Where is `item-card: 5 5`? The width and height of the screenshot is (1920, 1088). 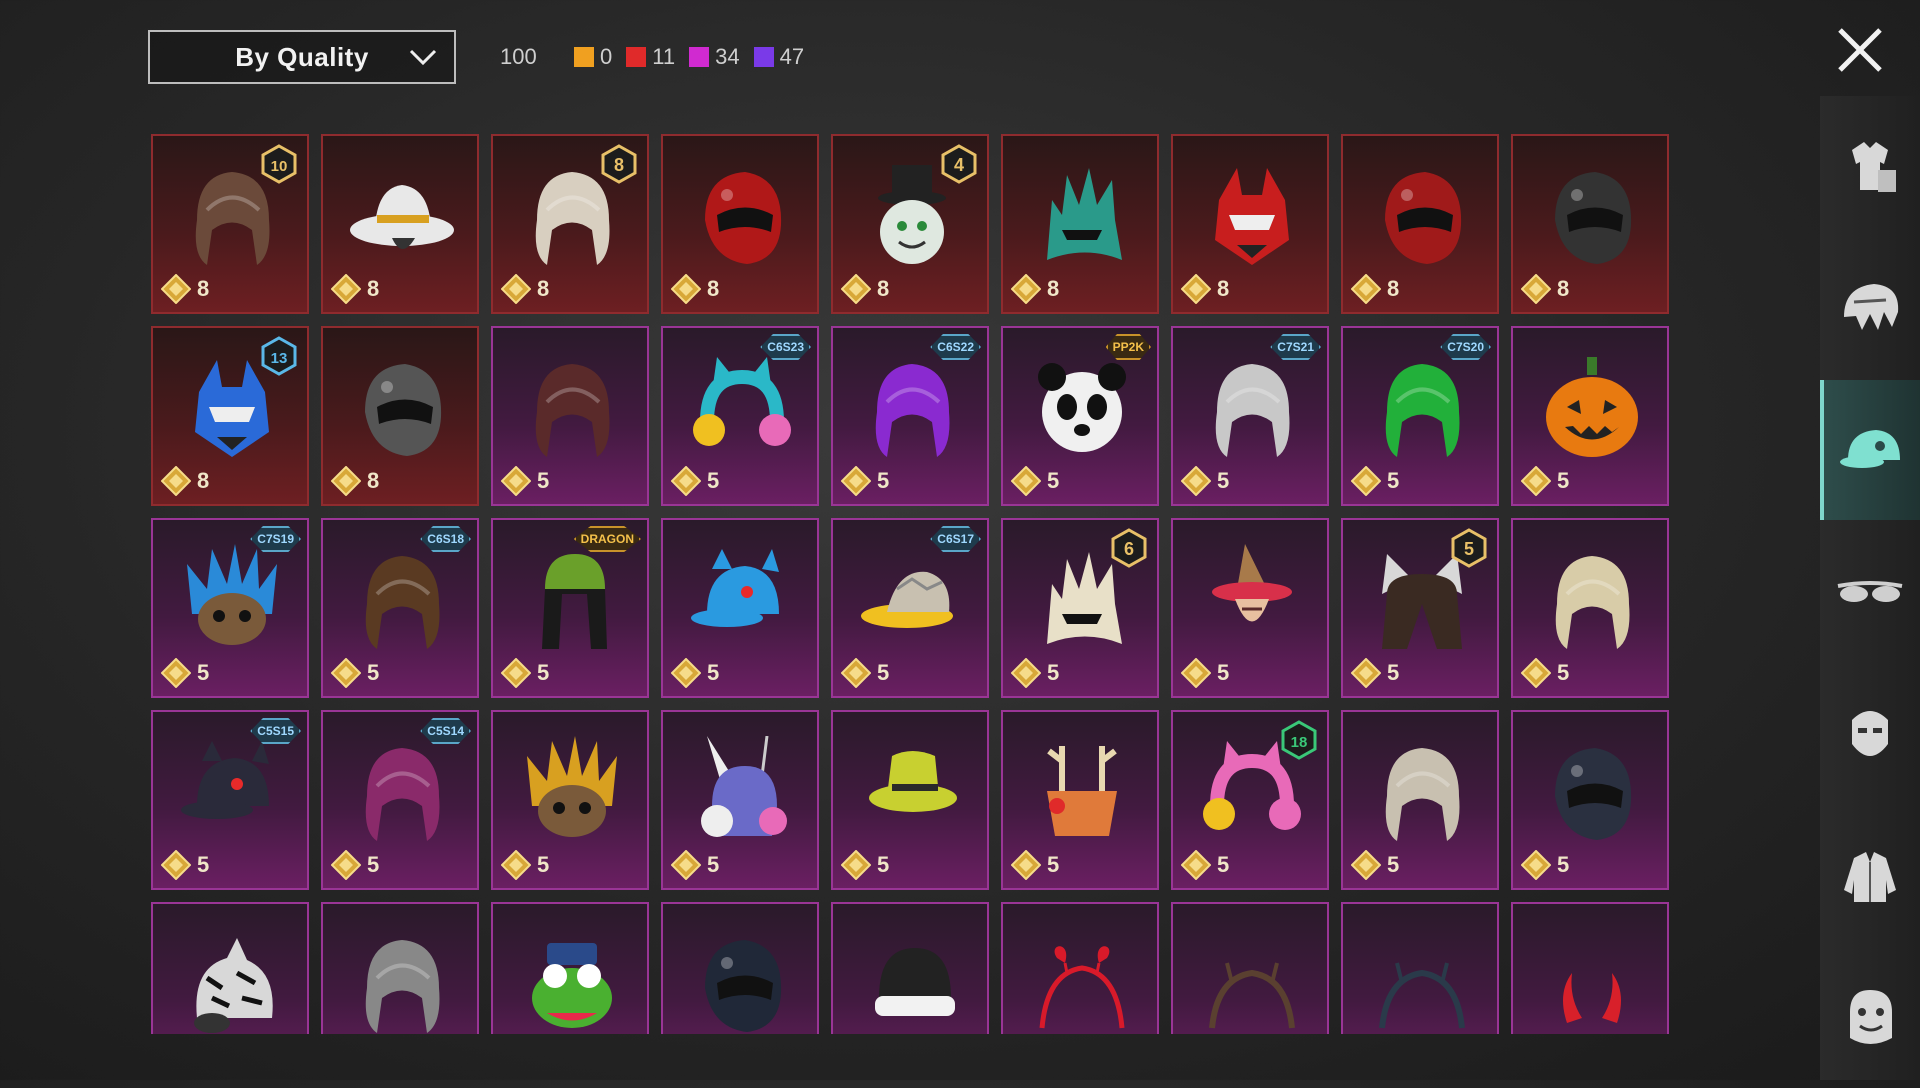 item-card: 5 5 is located at coordinates (1420, 608).